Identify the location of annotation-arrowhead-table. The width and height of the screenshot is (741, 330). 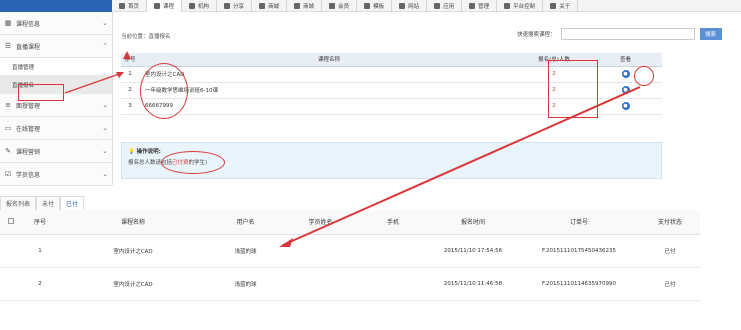
(286, 242).